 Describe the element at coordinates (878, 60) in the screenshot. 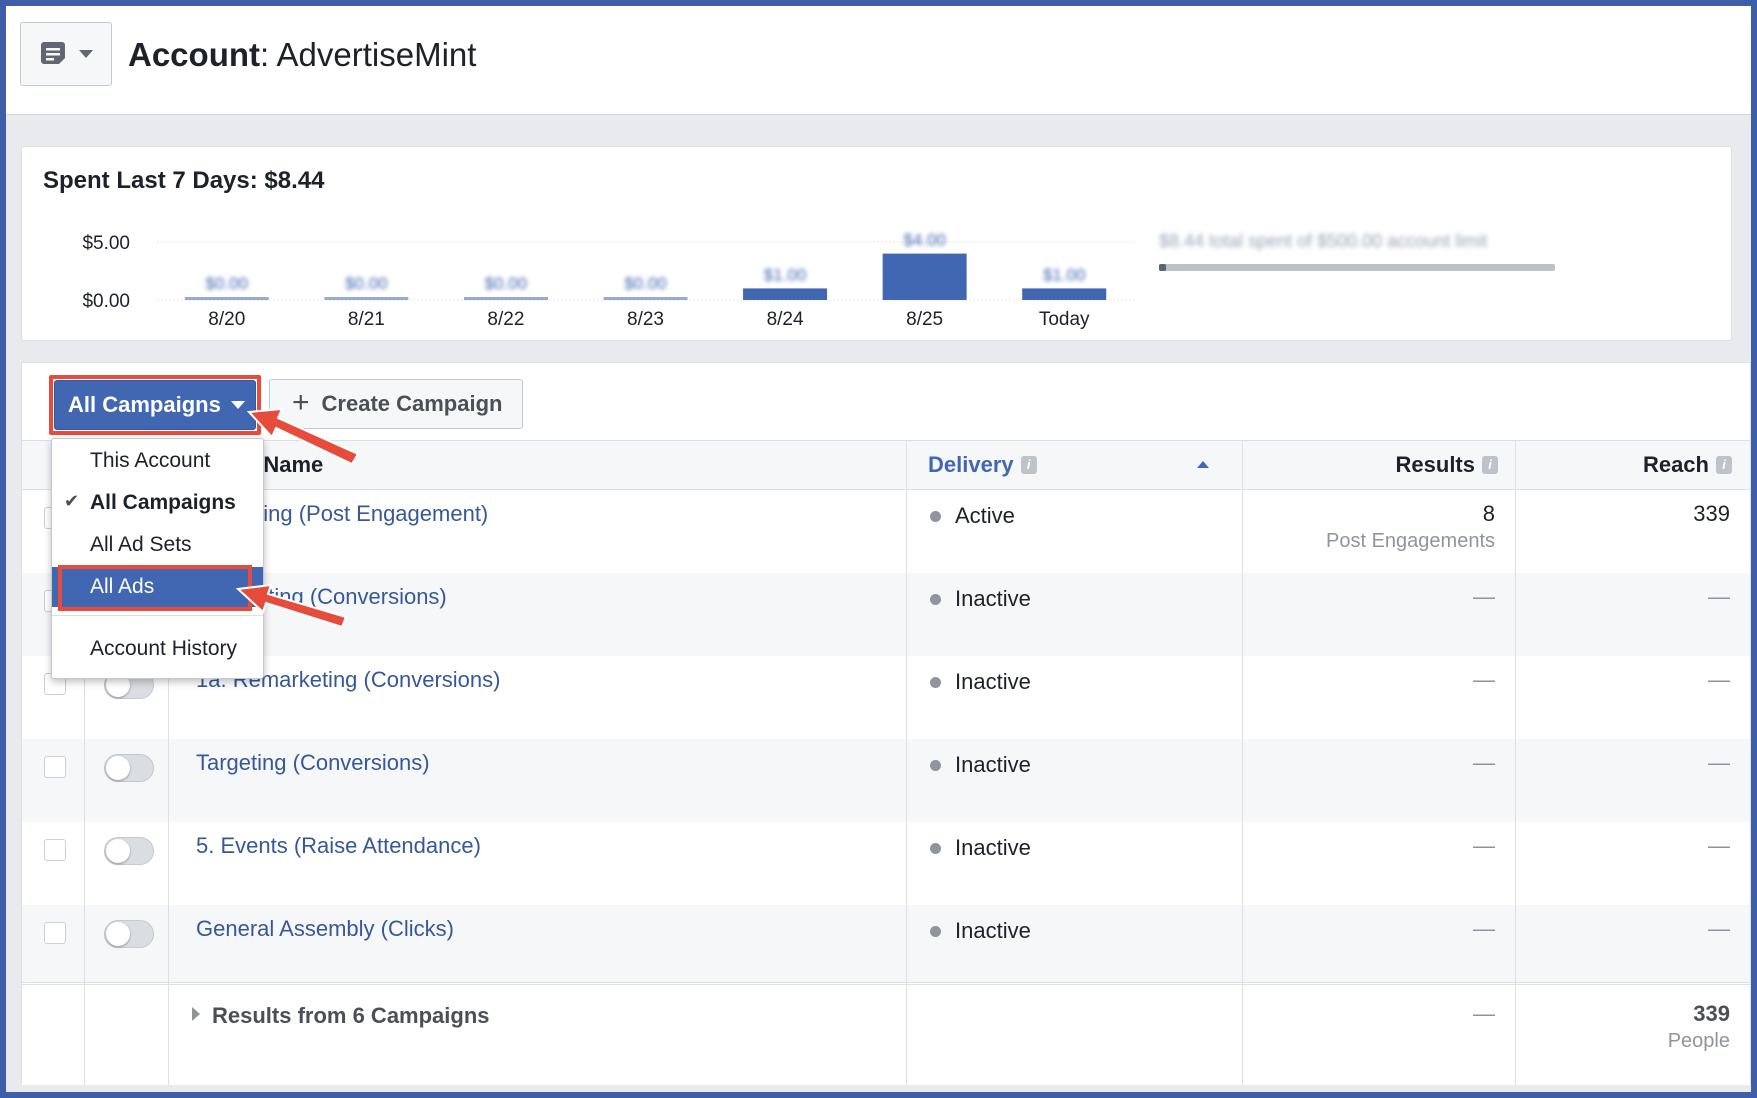

I see `account-header: Account: AdvertiseMint` at that location.